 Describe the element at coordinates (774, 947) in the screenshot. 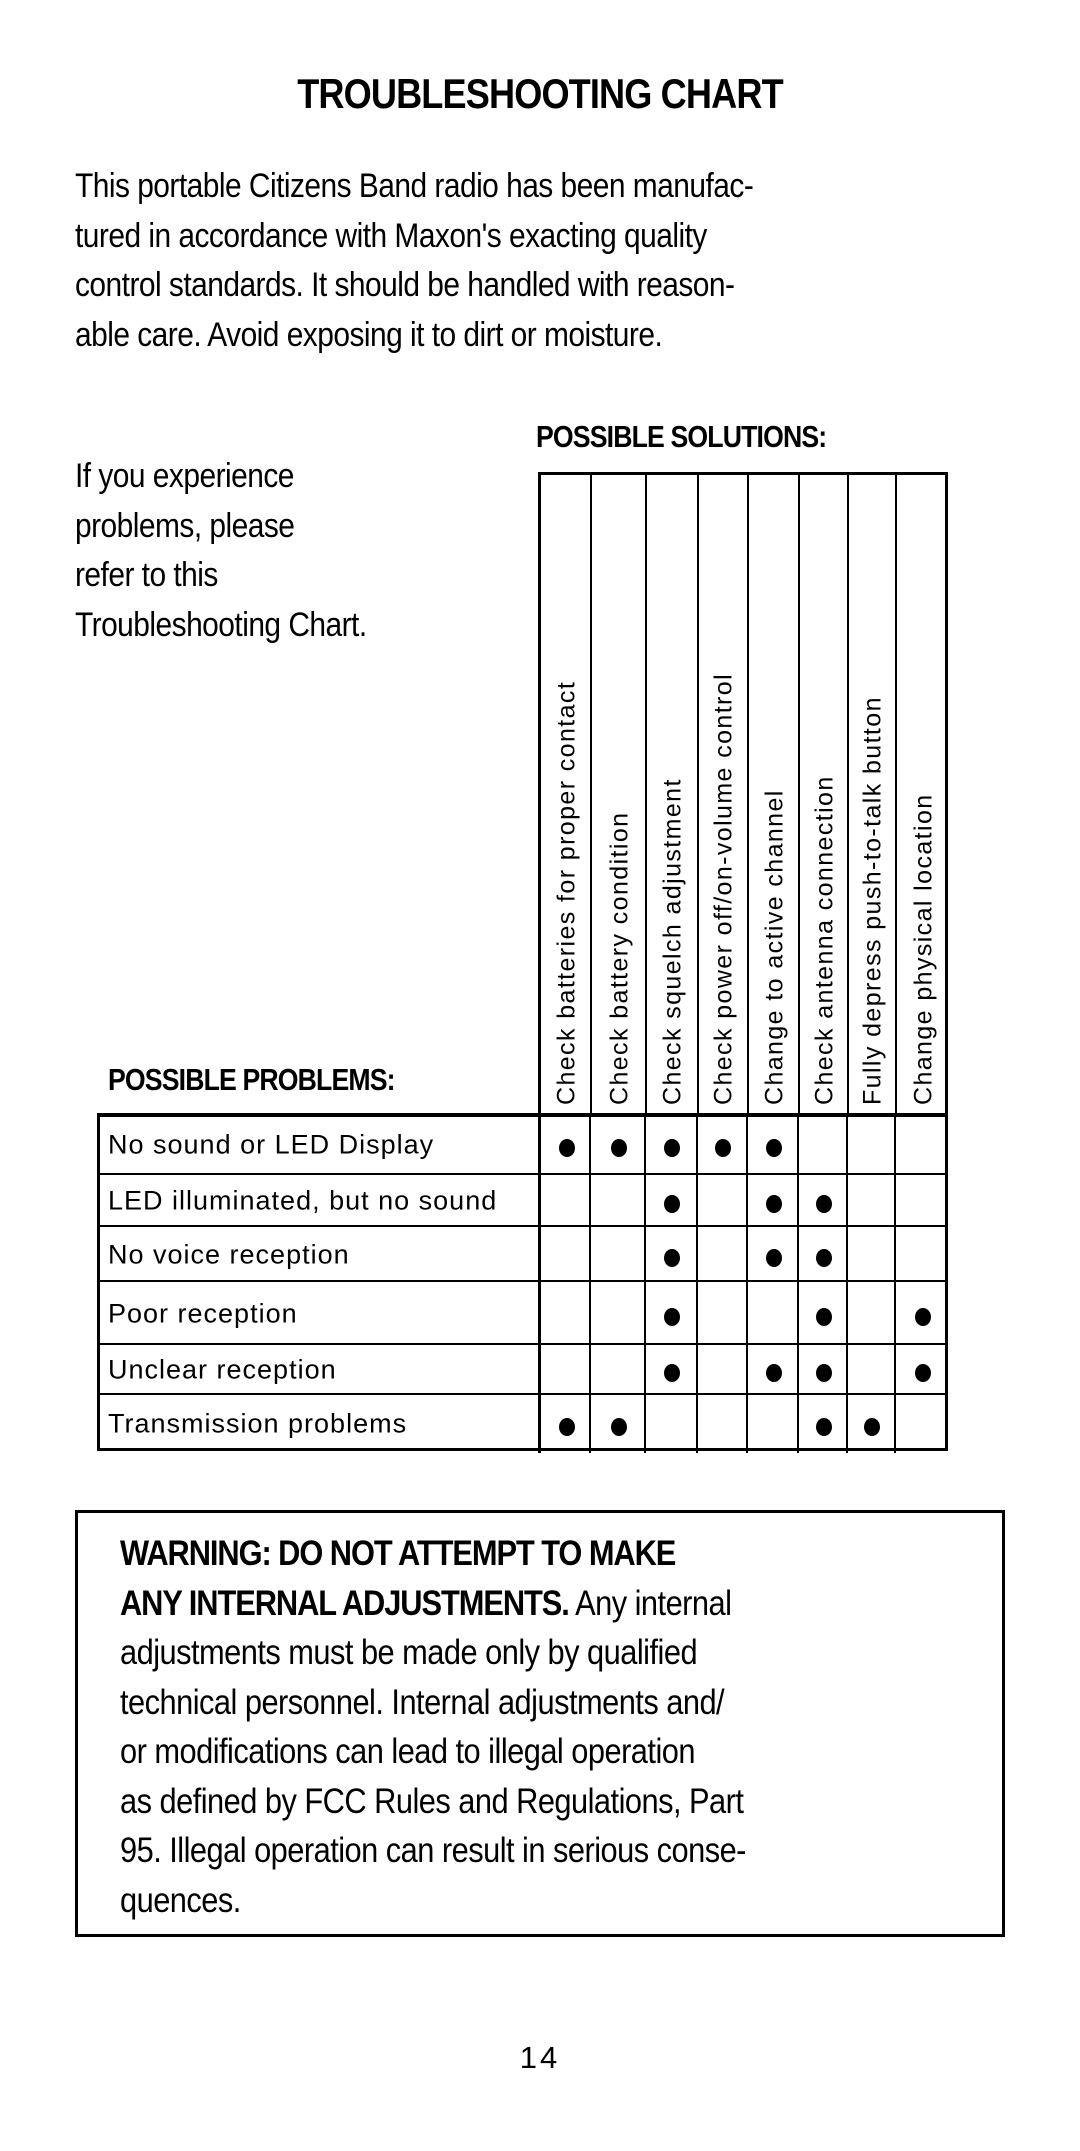

I see `solution-label: Change to active channel` at that location.